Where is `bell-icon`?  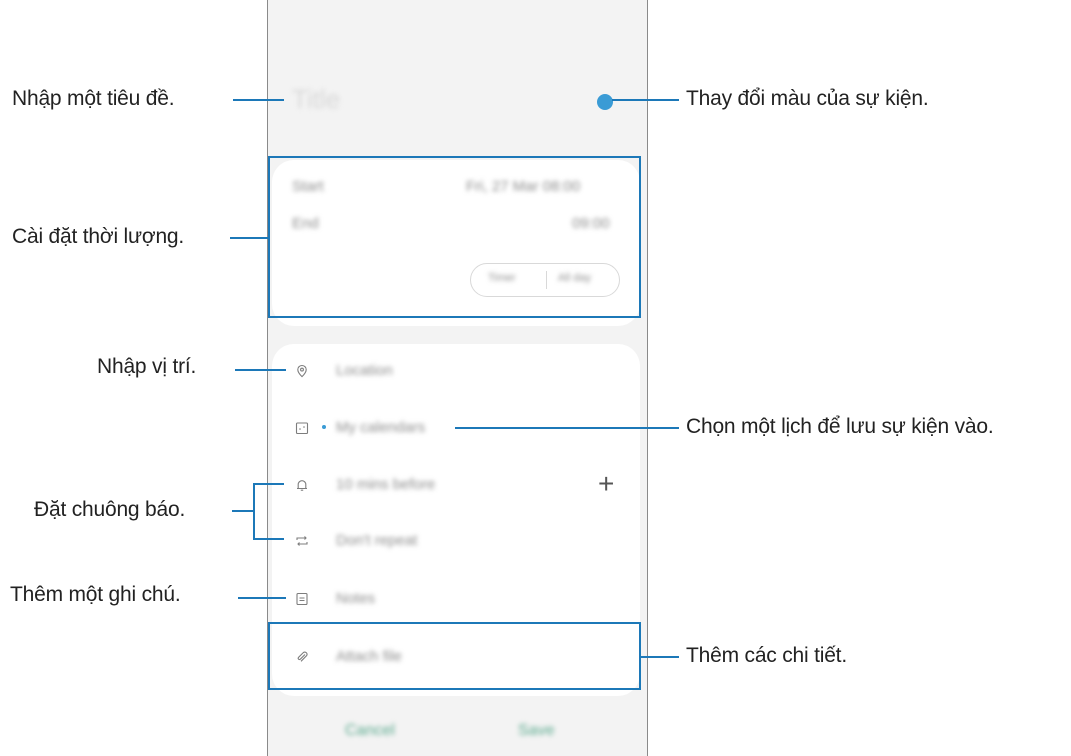
bell-icon is located at coordinates (302, 485).